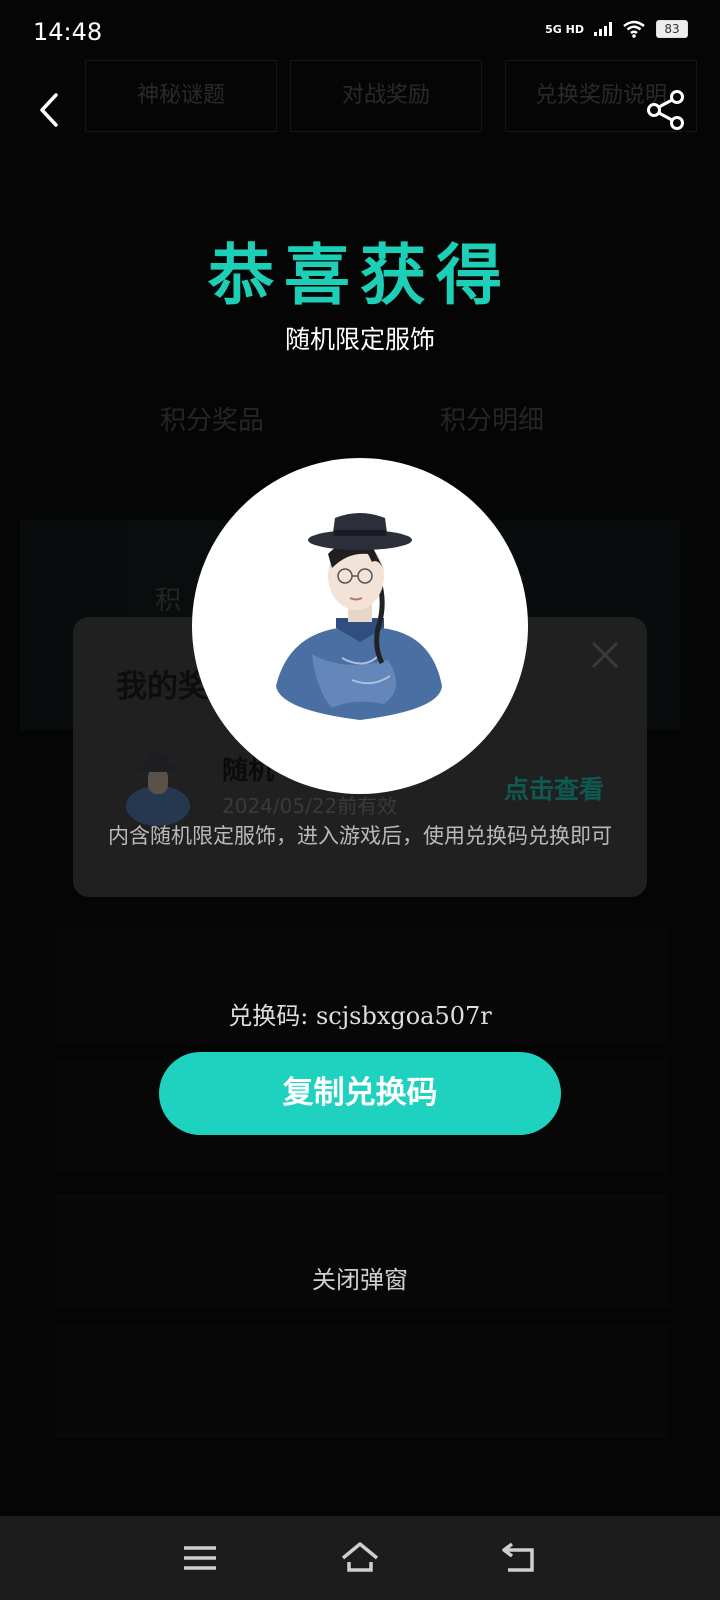 This screenshot has width=720, height=1600. Describe the element at coordinates (520, 1558) in the screenshot. I see `return-icon` at that location.